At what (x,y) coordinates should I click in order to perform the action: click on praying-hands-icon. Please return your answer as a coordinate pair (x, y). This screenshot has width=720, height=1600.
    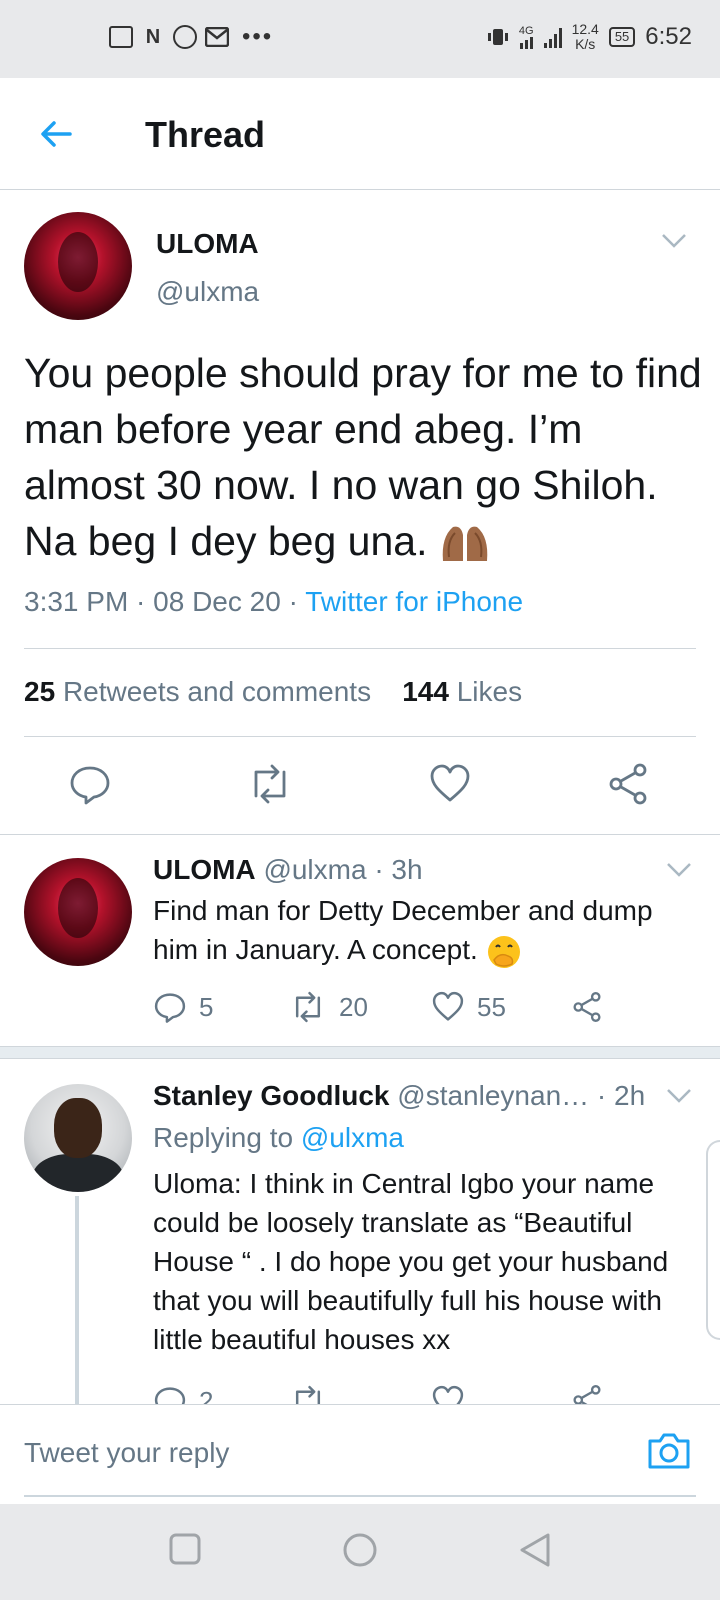
    Looking at the image, I should click on (465, 544).